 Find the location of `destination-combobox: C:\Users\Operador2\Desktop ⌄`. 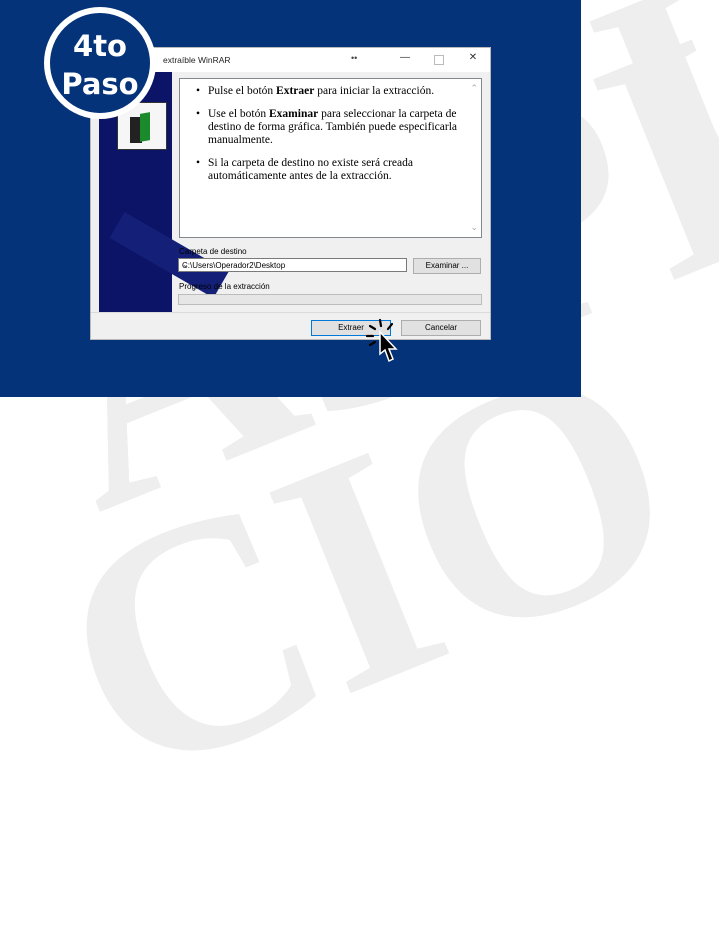

destination-combobox: C:\Users\Operador2\Desktop ⌄ is located at coordinates (292, 265).